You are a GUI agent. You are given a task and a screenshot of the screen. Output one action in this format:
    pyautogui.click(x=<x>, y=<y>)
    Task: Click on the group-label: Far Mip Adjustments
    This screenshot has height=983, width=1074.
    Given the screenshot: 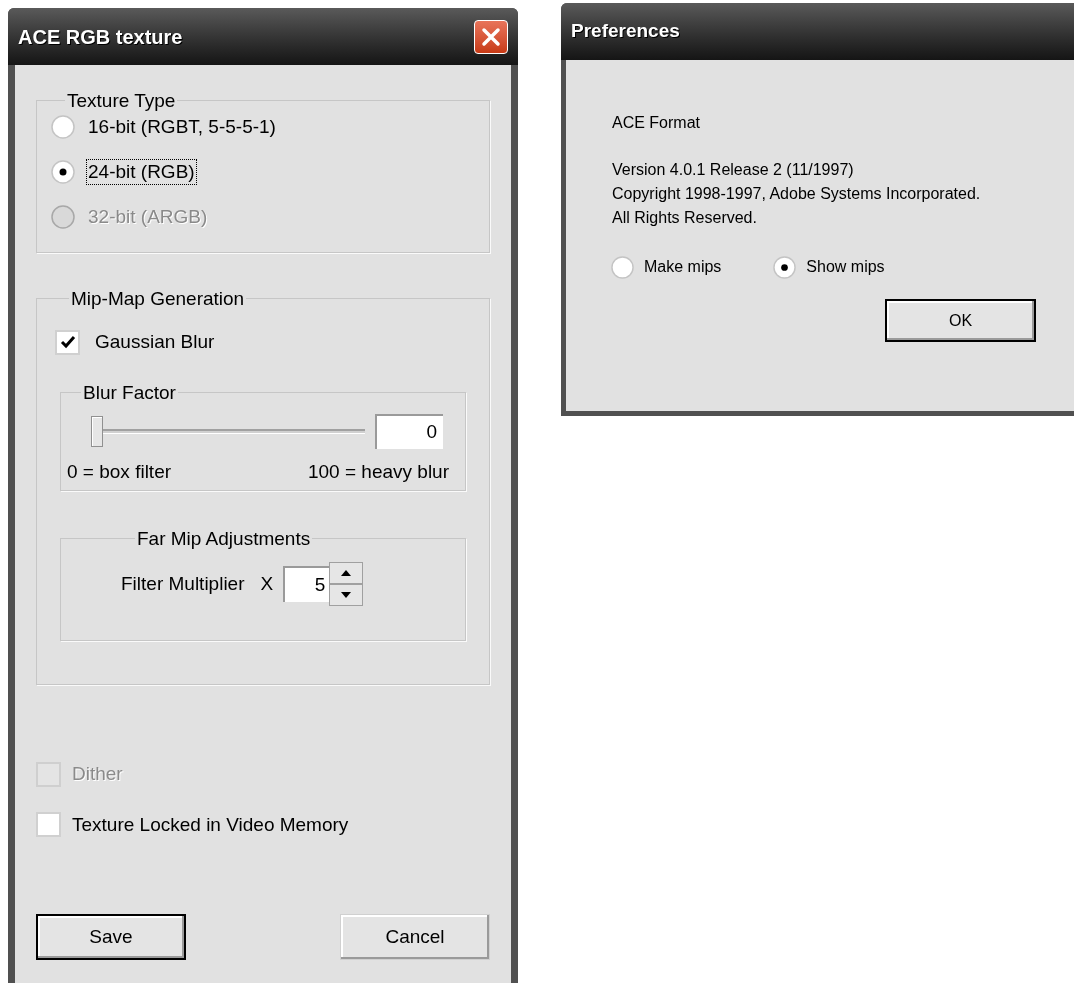 What is the action you would take?
    pyautogui.click(x=224, y=538)
    